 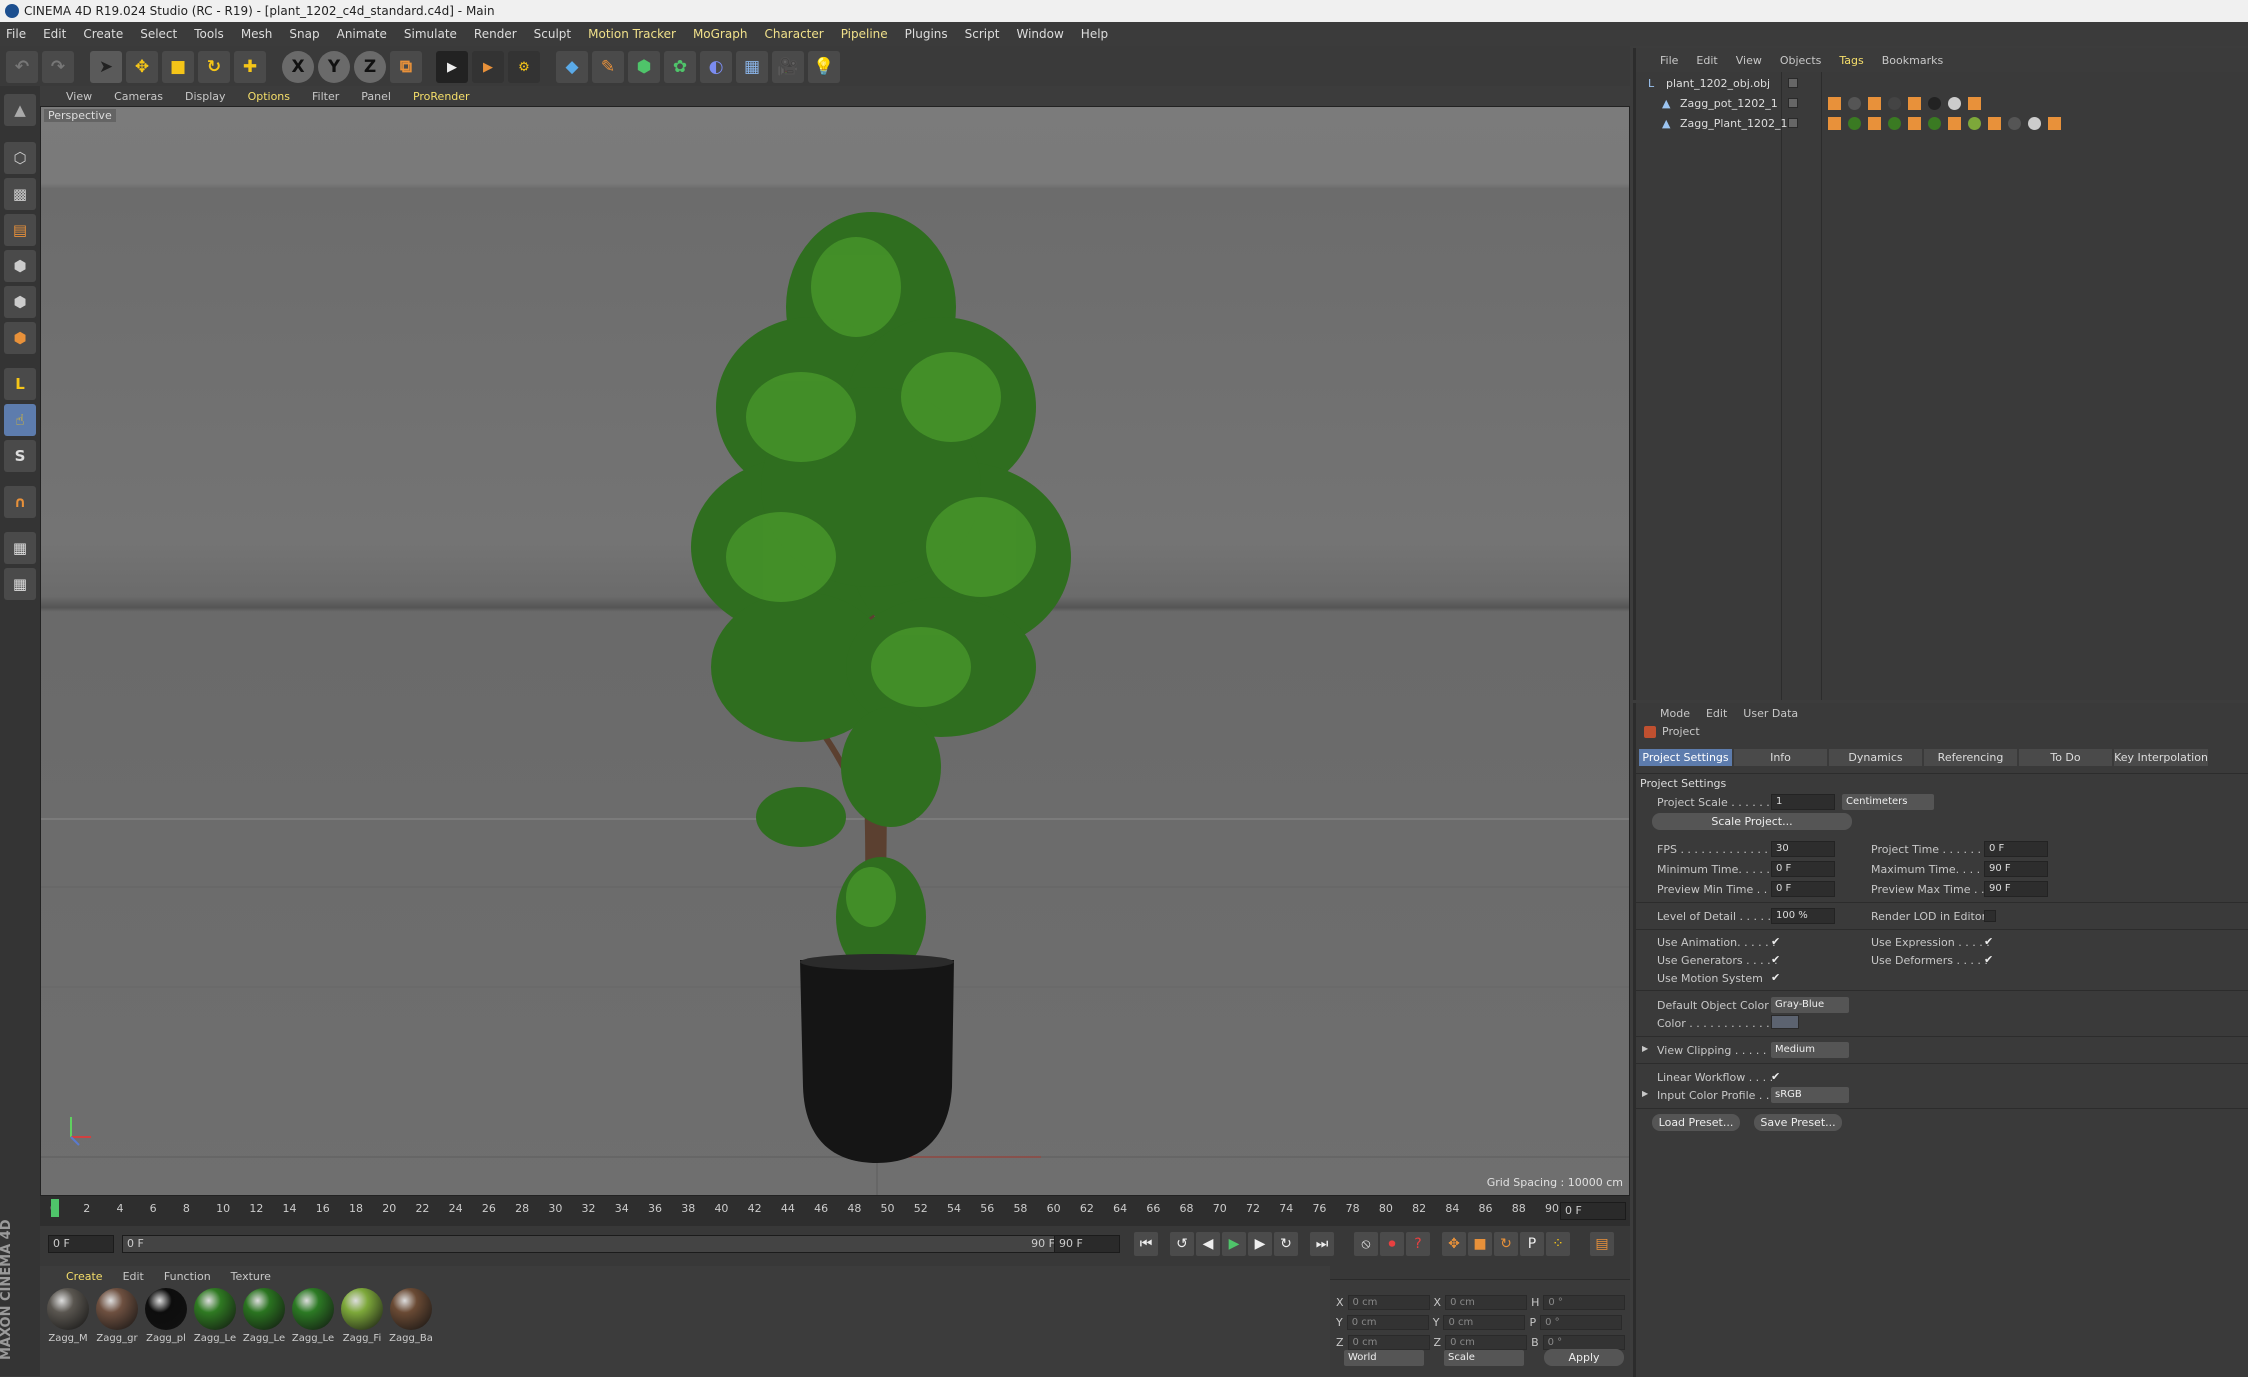 What do you see at coordinates (524, 67) in the screenshot?
I see `render-settings-icon: ⚙` at bounding box center [524, 67].